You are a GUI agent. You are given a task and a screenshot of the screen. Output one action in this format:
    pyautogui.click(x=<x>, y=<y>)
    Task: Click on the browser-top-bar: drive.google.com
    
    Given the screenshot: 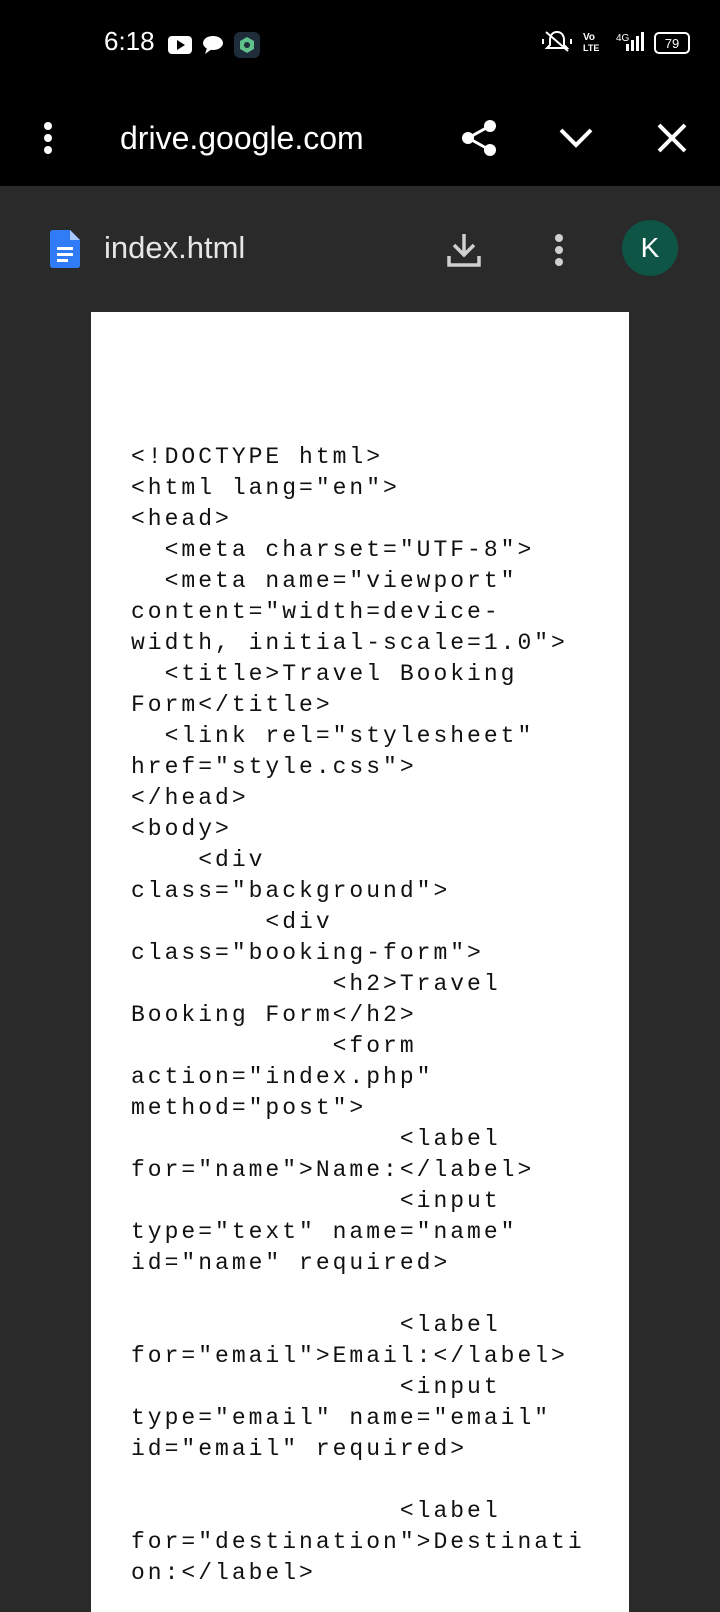 What is the action you would take?
    pyautogui.click(x=360, y=138)
    